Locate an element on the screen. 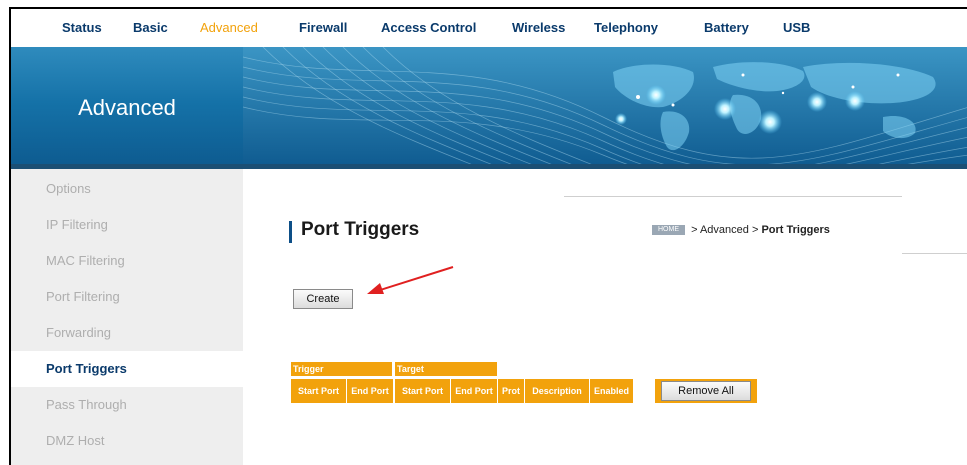  red-arrow-annotation is located at coordinates (410, 280).